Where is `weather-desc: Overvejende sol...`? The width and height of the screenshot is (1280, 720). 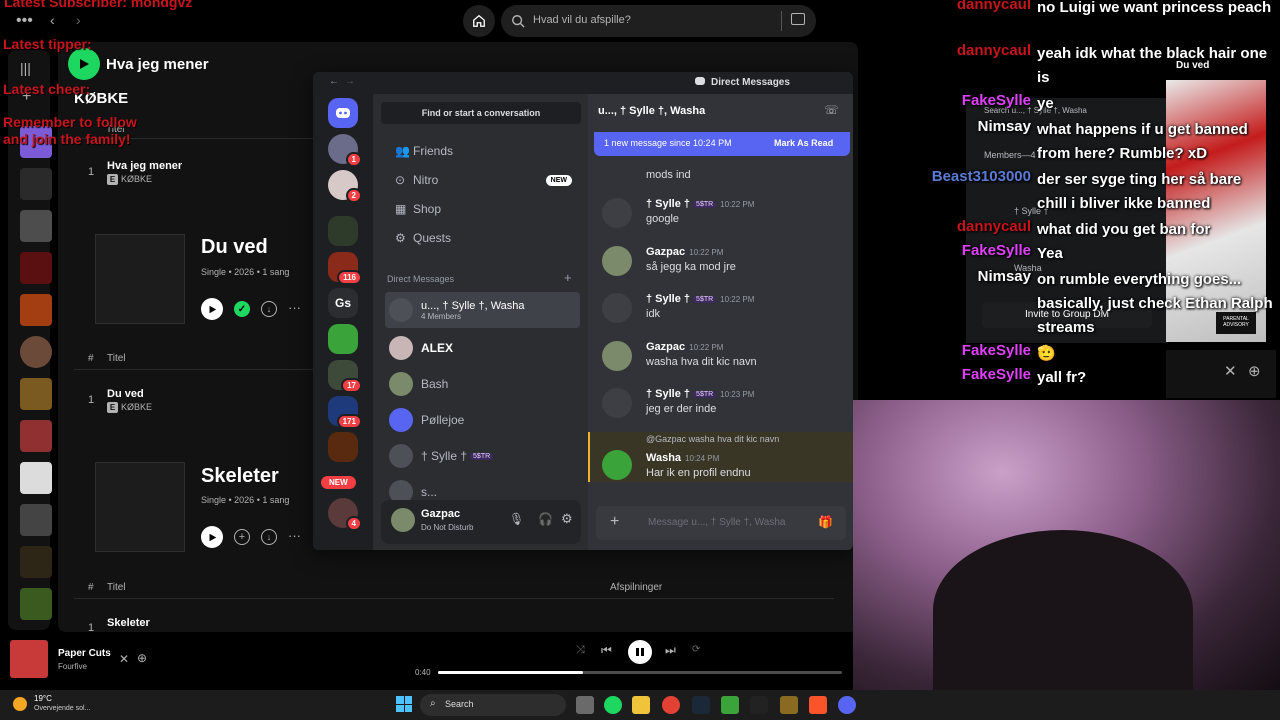 weather-desc: Overvejende sol... is located at coordinates (62, 708).